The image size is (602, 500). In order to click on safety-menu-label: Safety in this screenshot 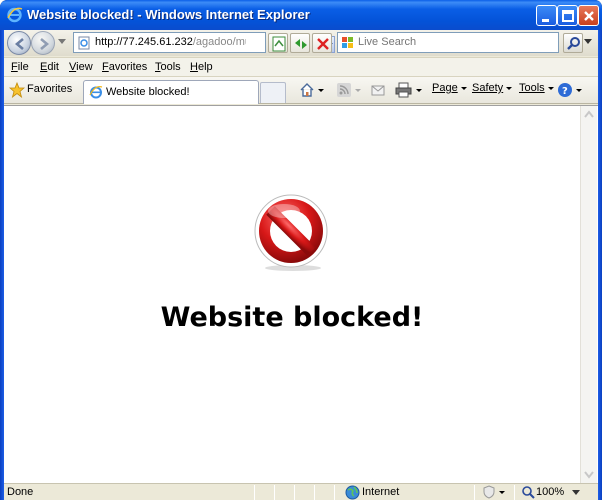, I will do `click(488, 88)`.